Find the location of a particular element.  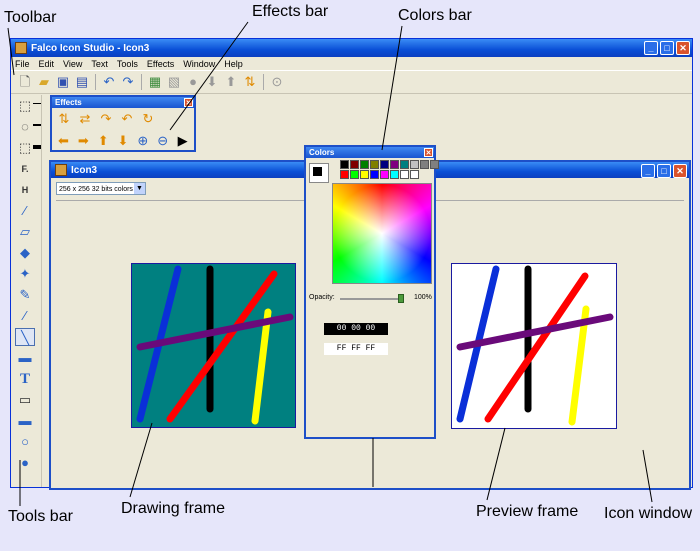

menu-effects: Effects is located at coordinates (160, 64).